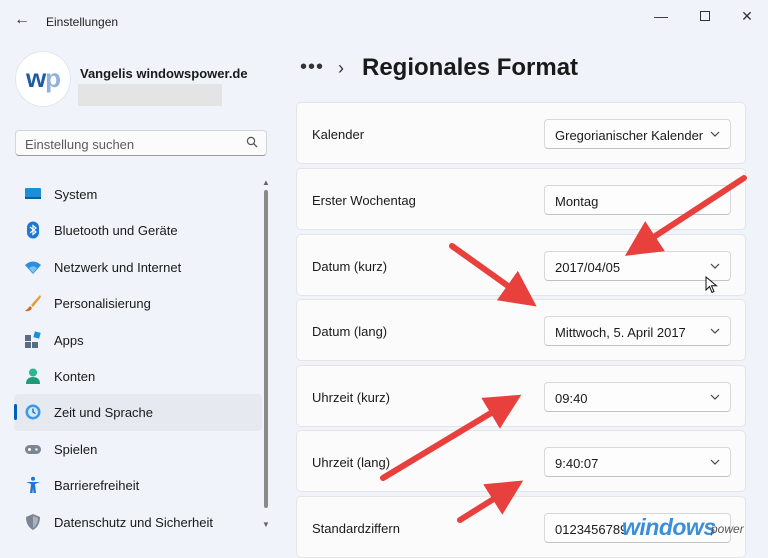 The height and width of the screenshot is (558, 768). I want to click on dropdown-value: Montag, so click(577, 201).